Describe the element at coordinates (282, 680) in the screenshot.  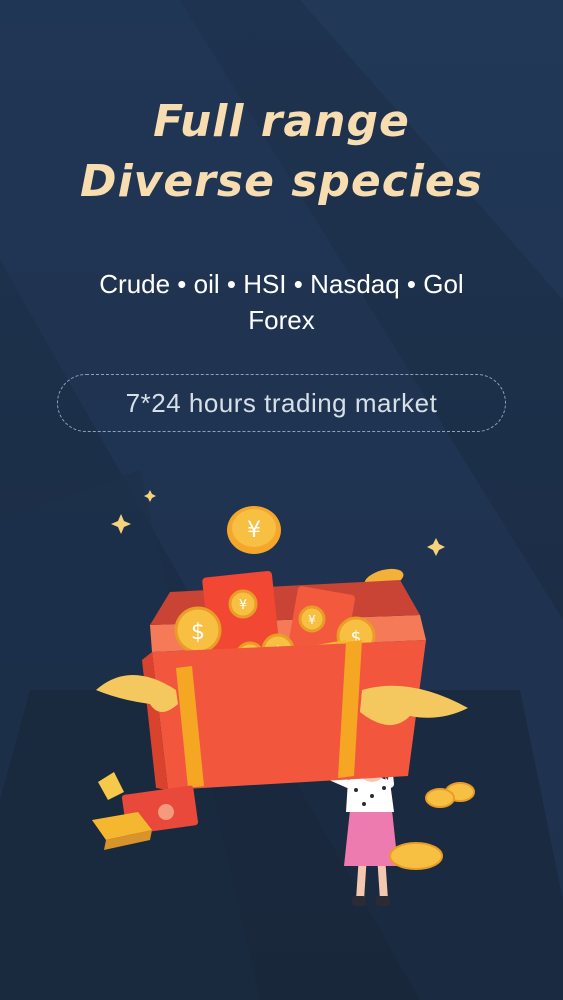
I see `gift-box-icon: $ $ ¥ ¥ $ ¥` at that location.